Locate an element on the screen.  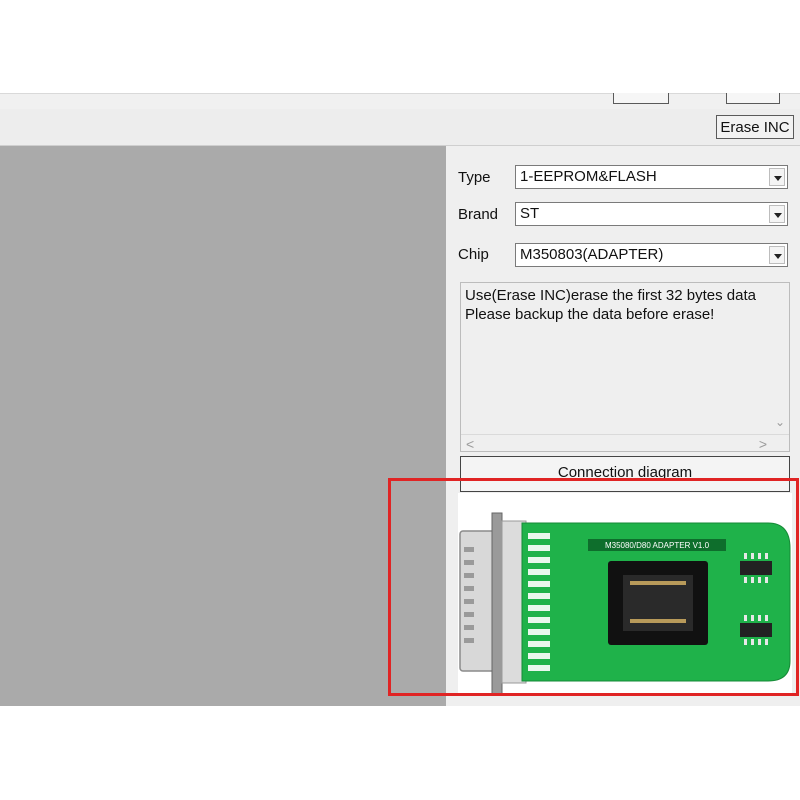
type-select-value: 1-EEPROM&FLASH is located at coordinates (588, 176).